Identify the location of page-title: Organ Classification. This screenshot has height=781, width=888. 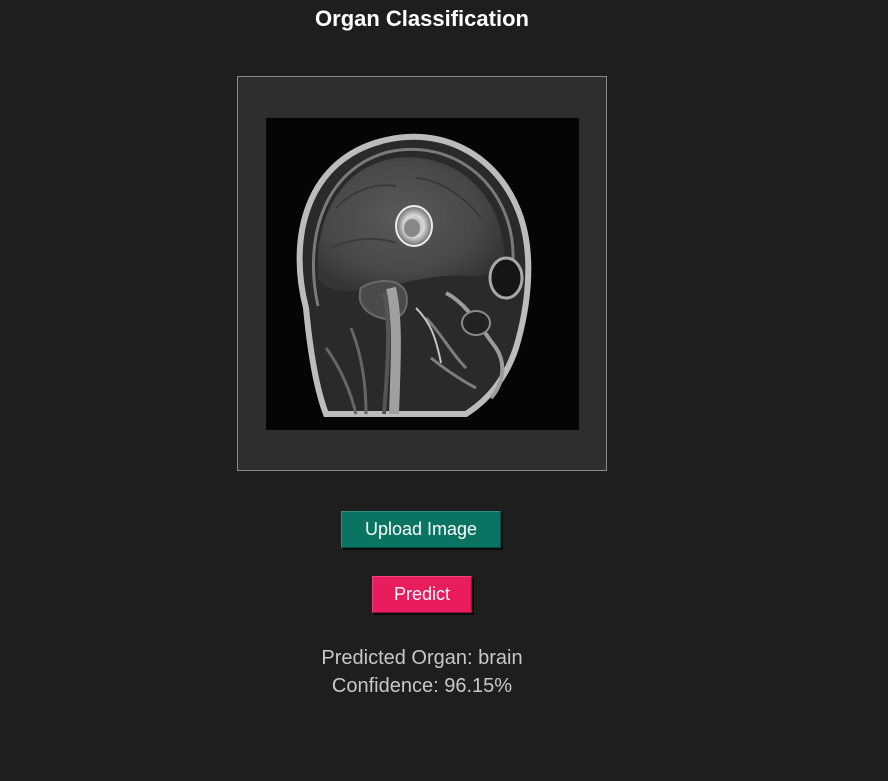
(422, 18).